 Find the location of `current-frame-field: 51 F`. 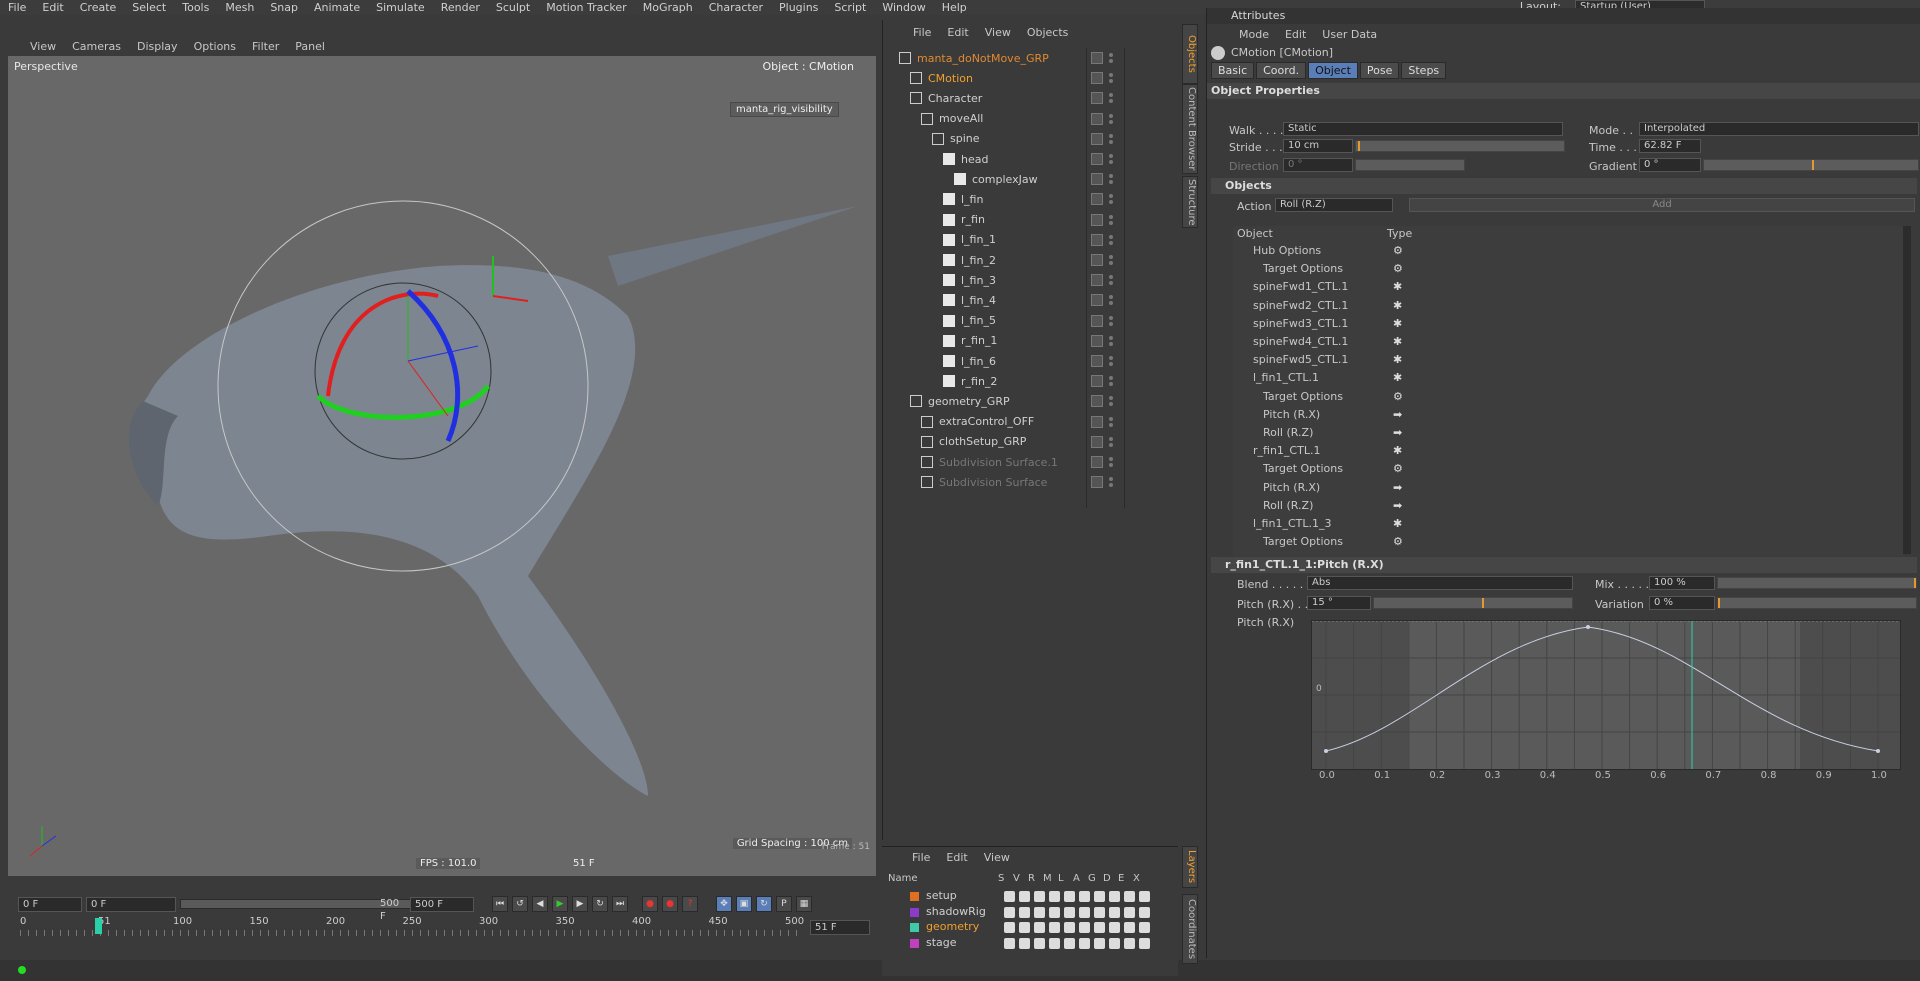

current-frame-field: 51 F is located at coordinates (840, 927).